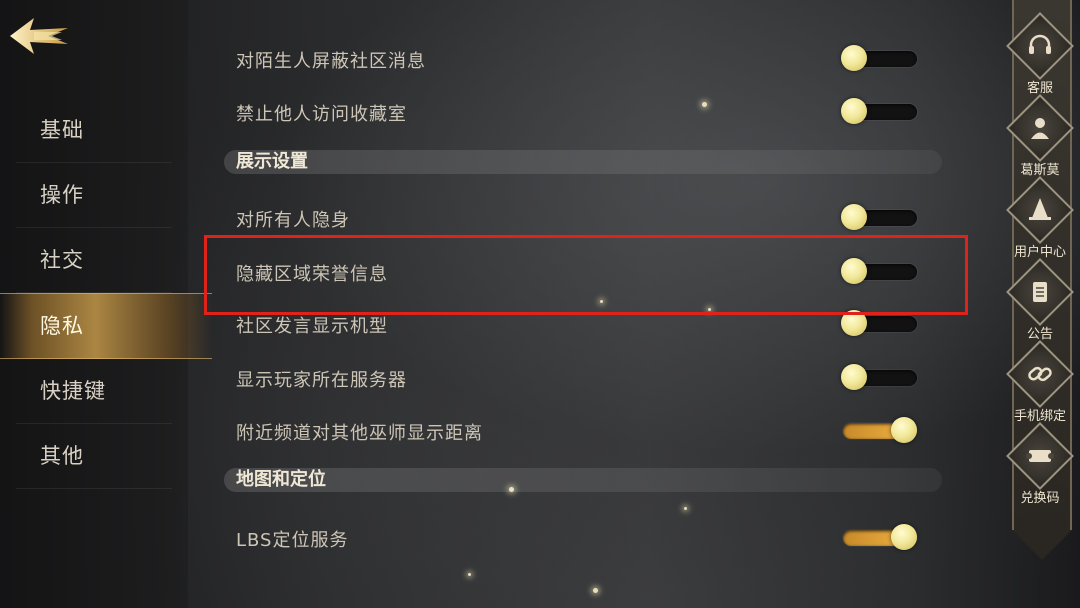 The height and width of the screenshot is (608, 1080). What do you see at coordinates (581, 434) in the screenshot?
I see `setting-row-show-distance: 附近频道对其他巫师显示距离` at bounding box center [581, 434].